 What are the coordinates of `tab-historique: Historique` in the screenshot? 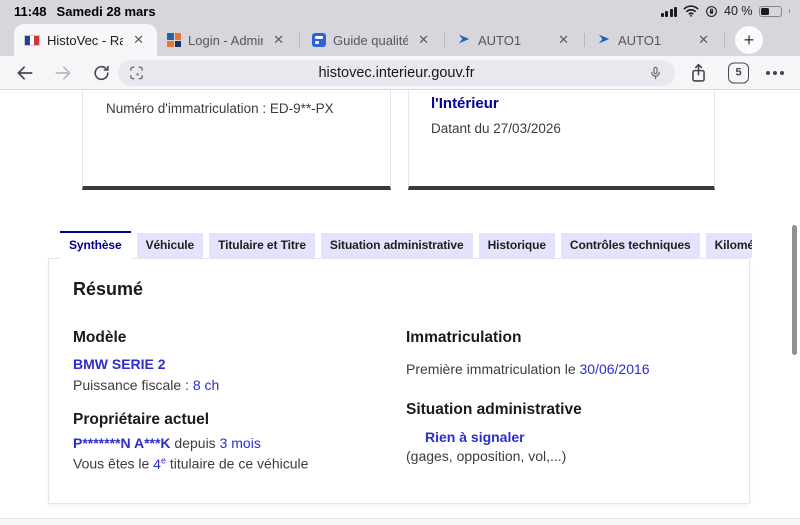 It's located at (516, 245).